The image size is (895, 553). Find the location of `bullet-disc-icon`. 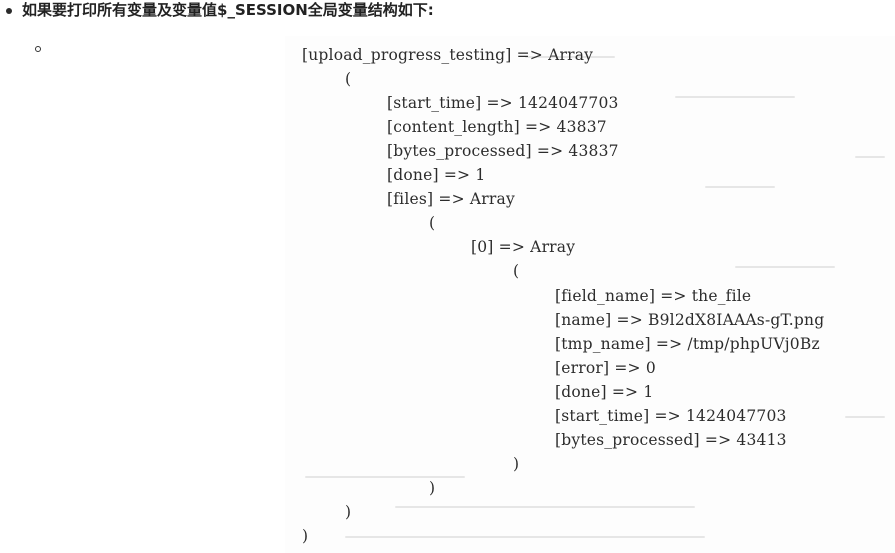

bullet-disc-icon is located at coordinates (9, 11).